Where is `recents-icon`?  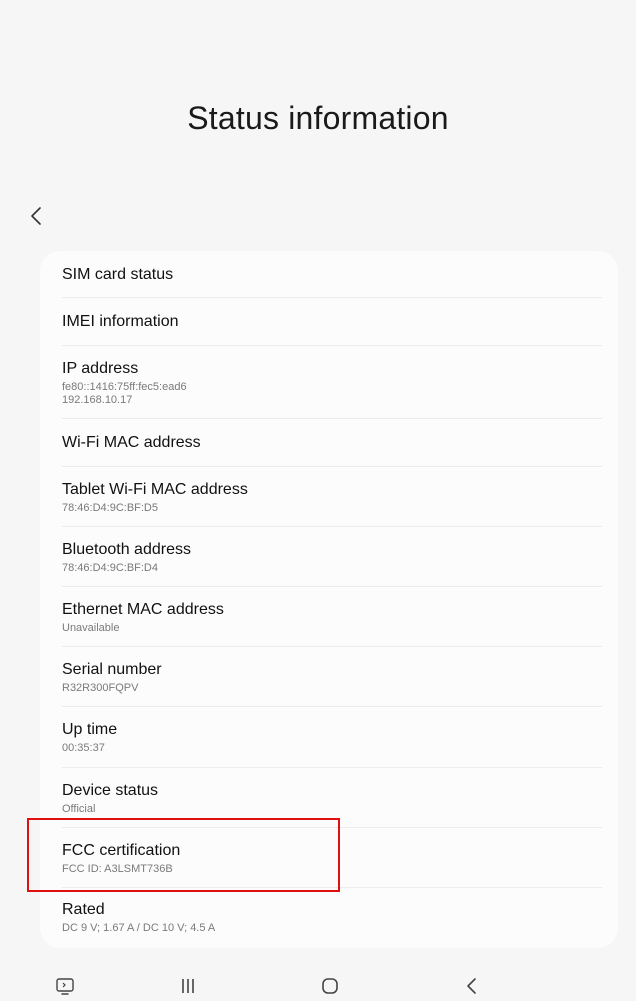
recents-icon is located at coordinates (188, 986).